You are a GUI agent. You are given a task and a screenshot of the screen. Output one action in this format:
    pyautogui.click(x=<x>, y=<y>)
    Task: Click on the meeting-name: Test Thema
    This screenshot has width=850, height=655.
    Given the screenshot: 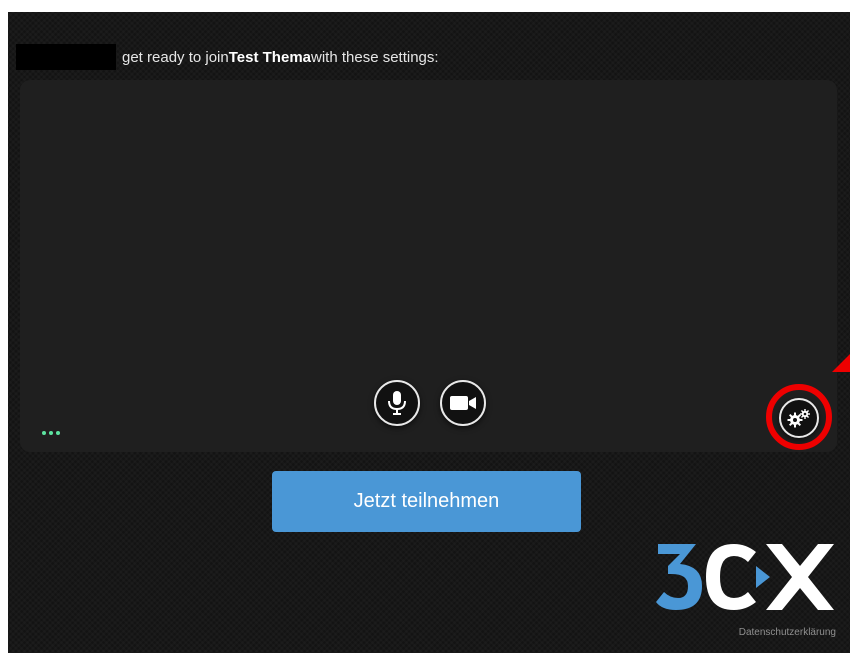 What is the action you would take?
    pyautogui.click(x=269, y=57)
    